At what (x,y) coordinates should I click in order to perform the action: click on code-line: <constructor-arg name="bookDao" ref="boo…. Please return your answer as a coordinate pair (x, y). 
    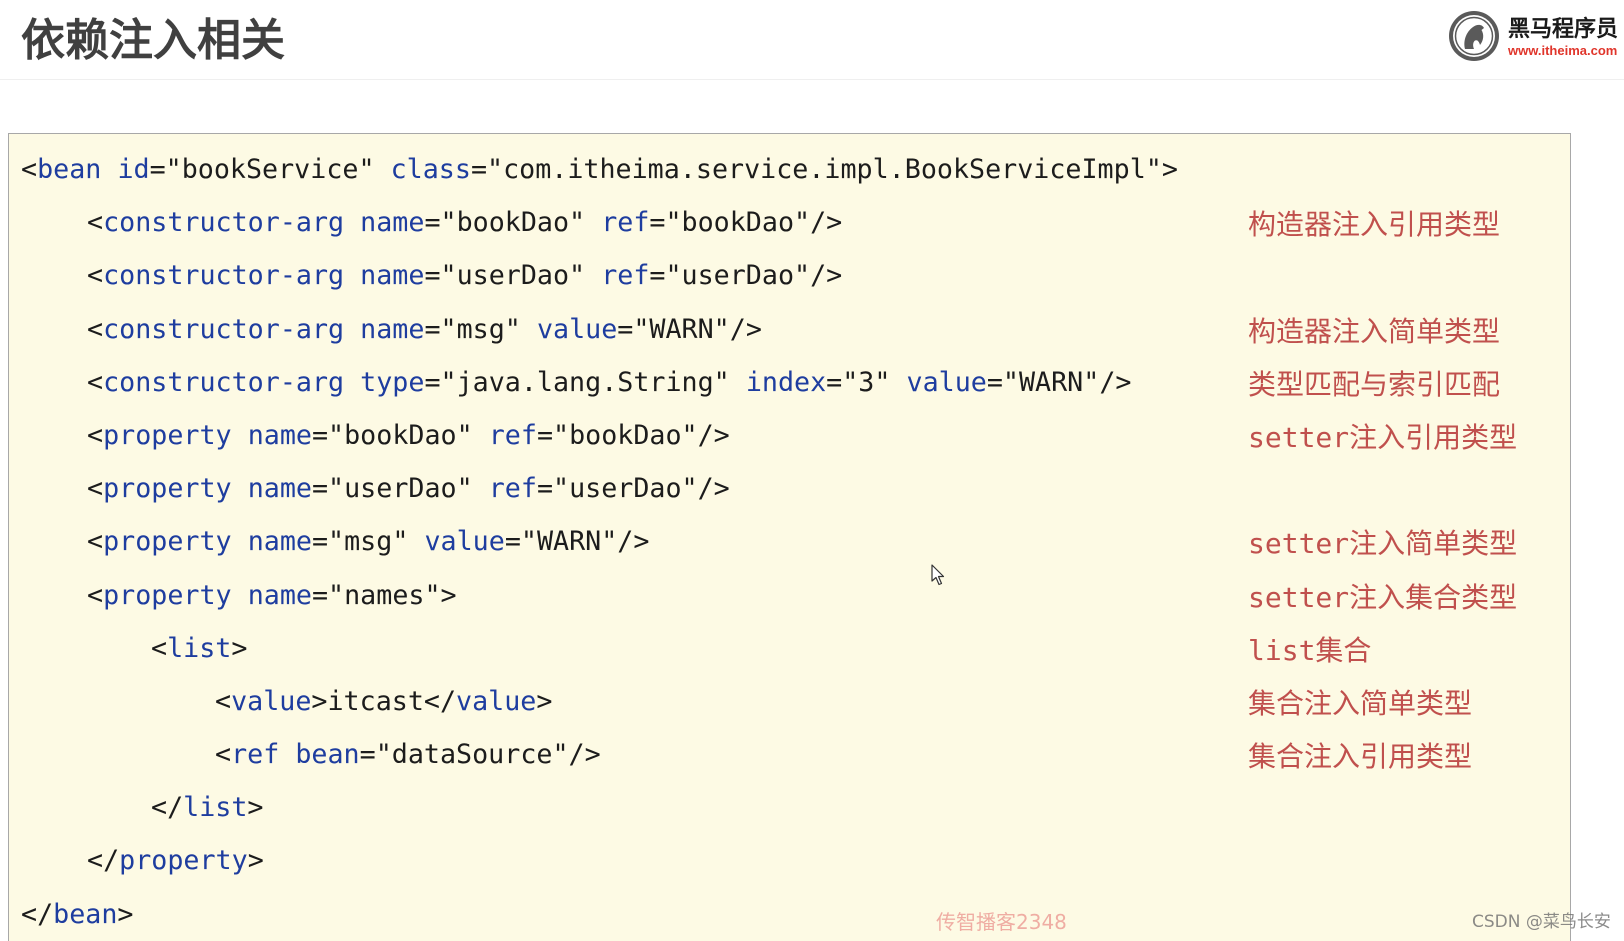
    Looking at the image, I should click on (789, 222).